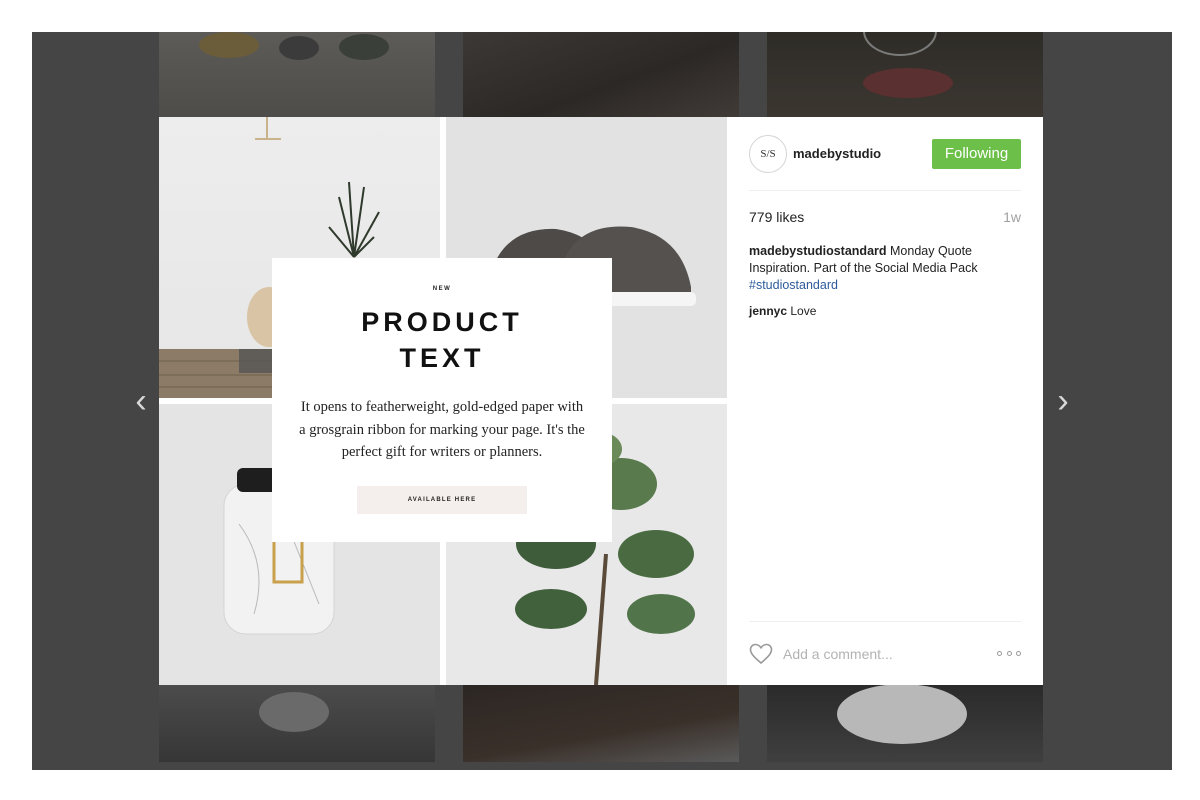 The image size is (1200, 800). What do you see at coordinates (803, 311) in the screenshot?
I see `comment-text: Love` at bounding box center [803, 311].